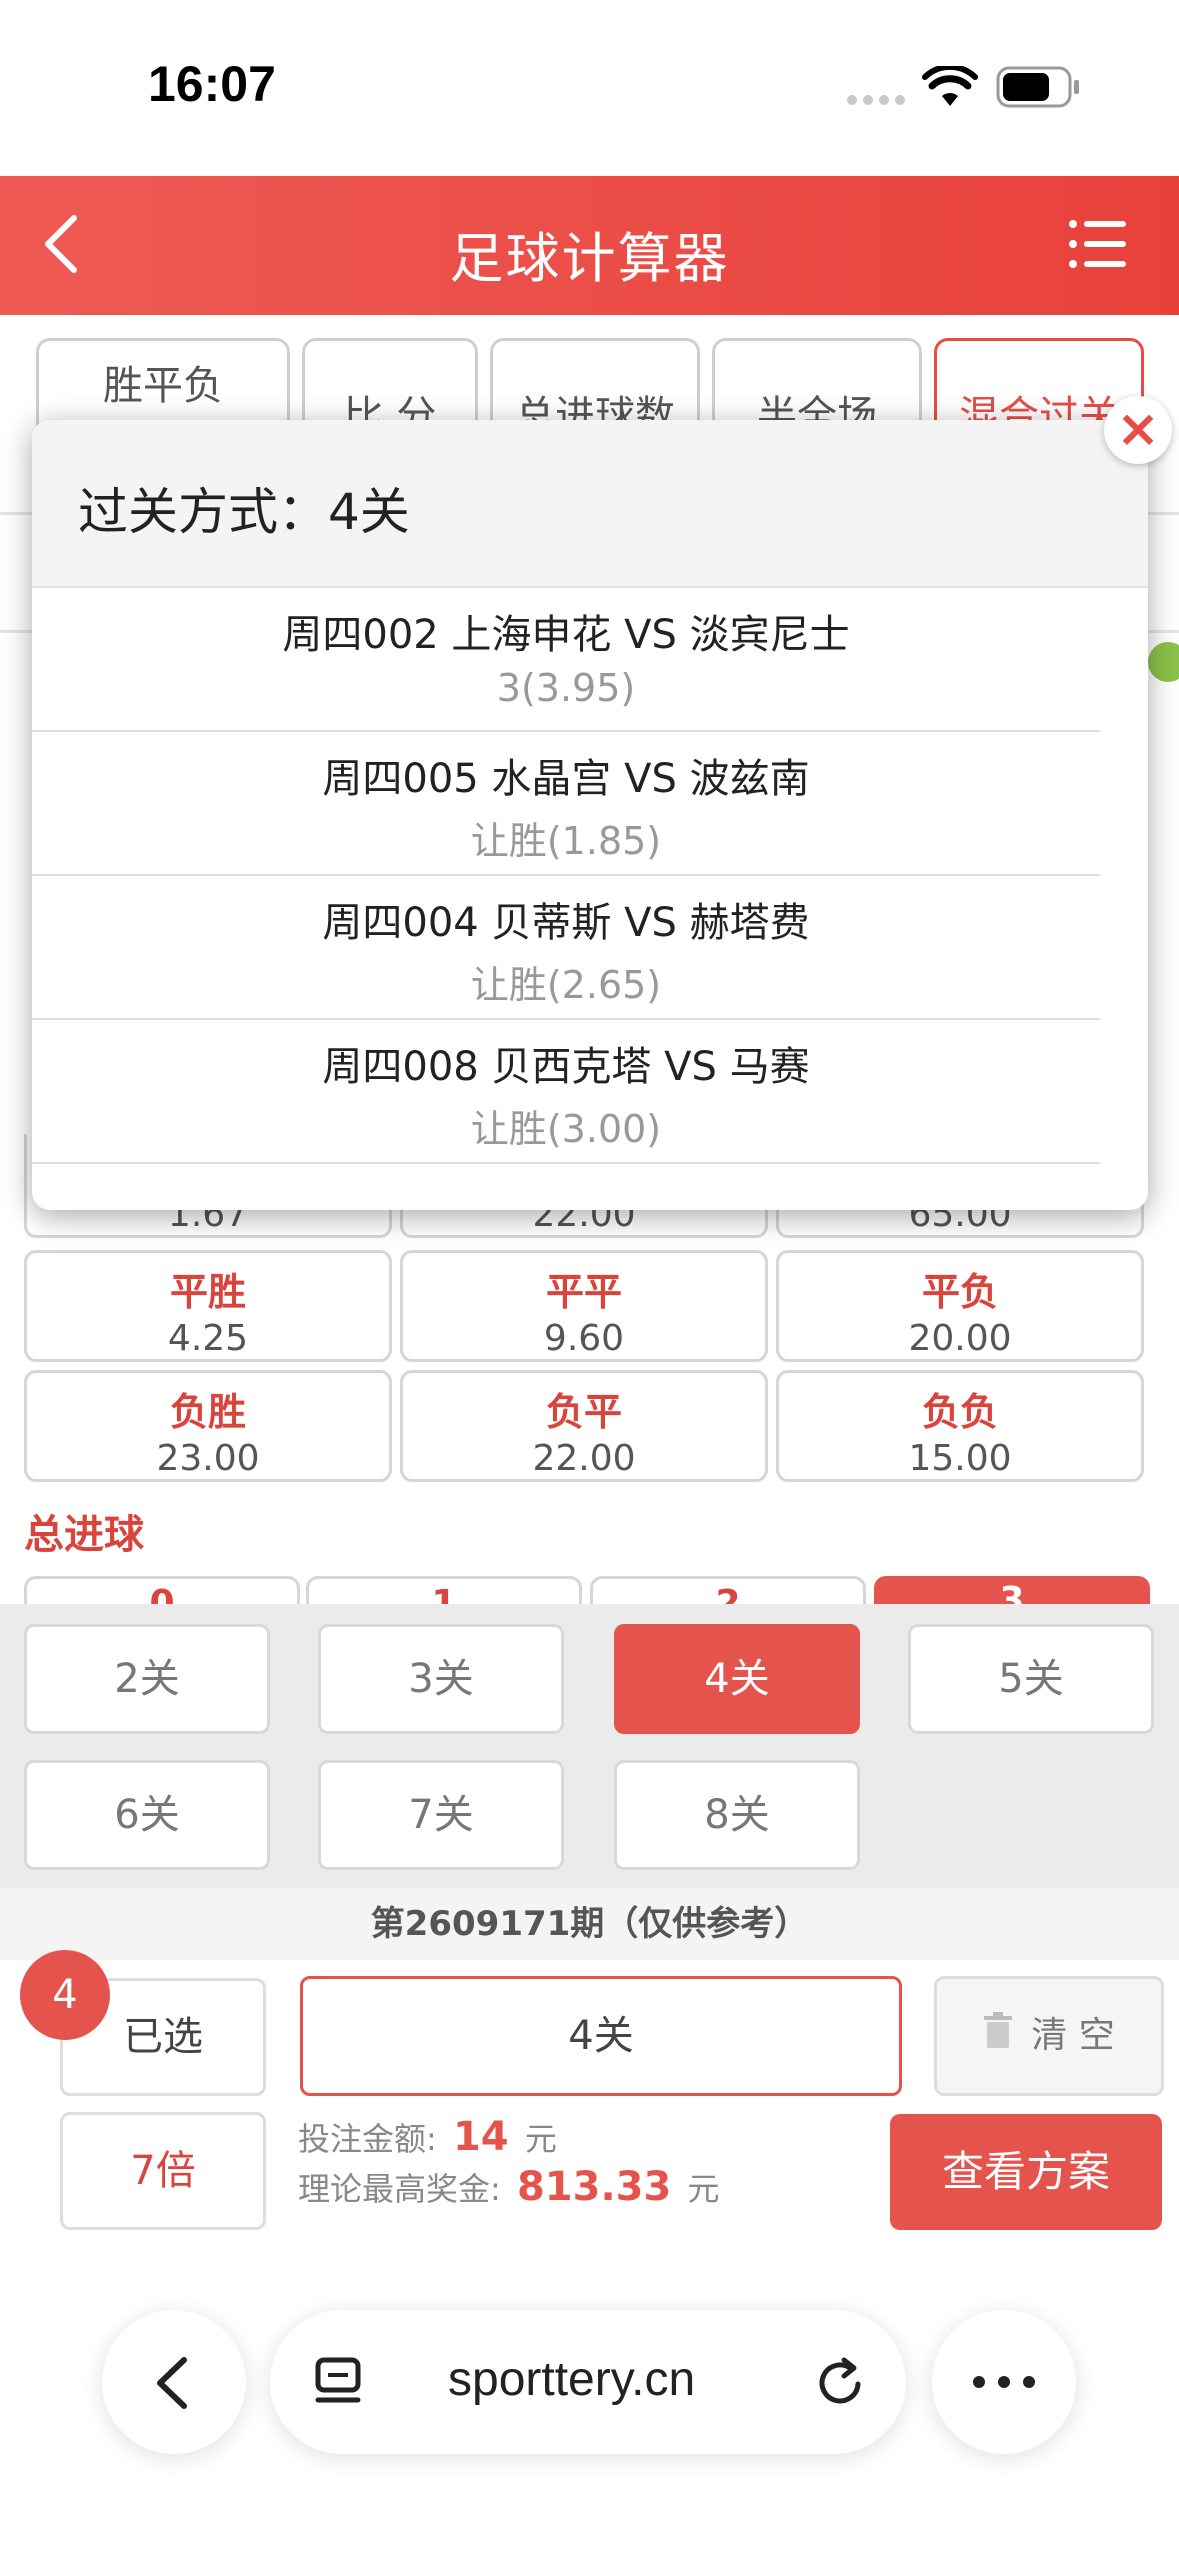  What do you see at coordinates (583, 1292) in the screenshot?
I see `odds-label: 平平` at bounding box center [583, 1292].